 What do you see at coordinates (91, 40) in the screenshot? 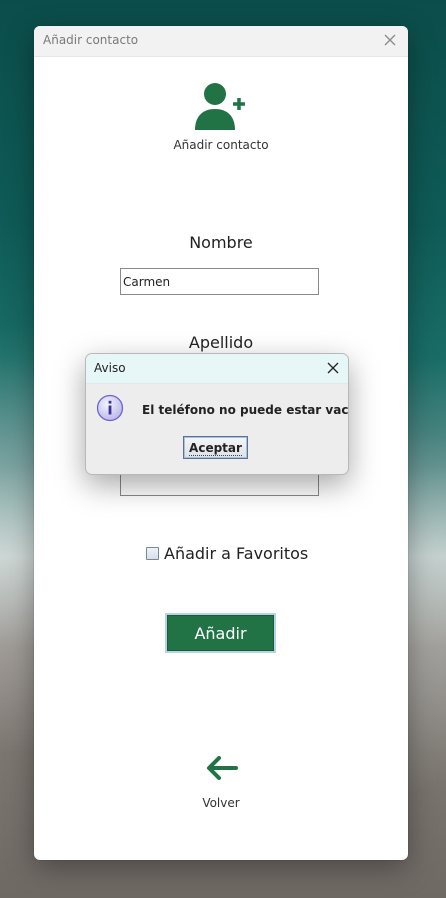
I see `window-title: Añadir contacto` at bounding box center [91, 40].